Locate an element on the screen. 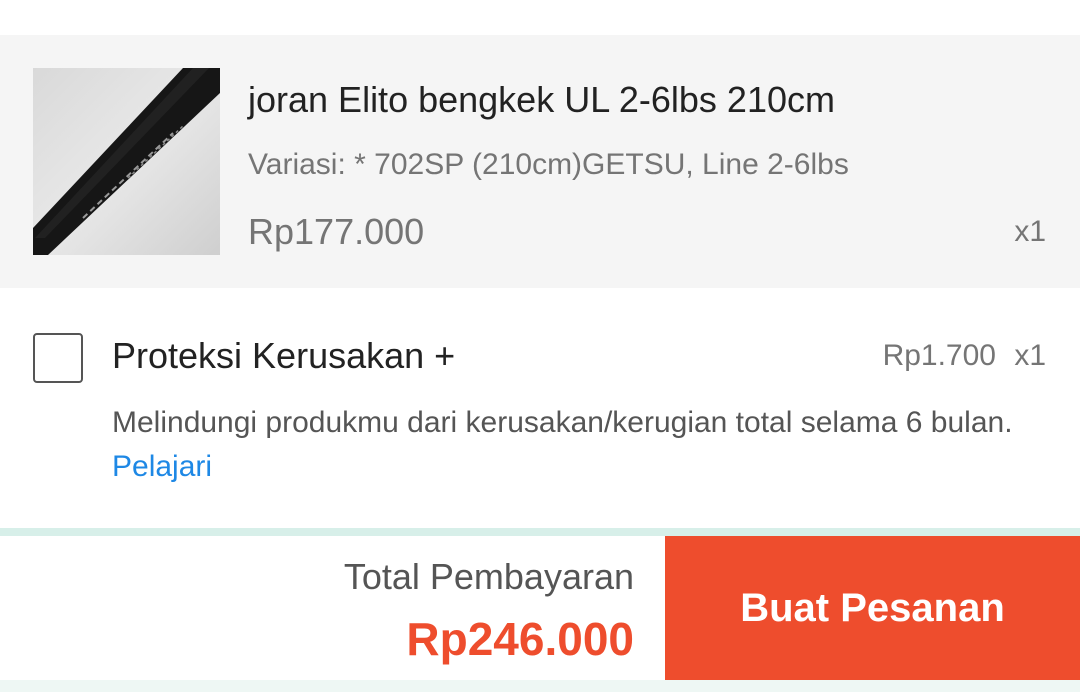  fishing-rod-photo-icon is located at coordinates (126, 161).